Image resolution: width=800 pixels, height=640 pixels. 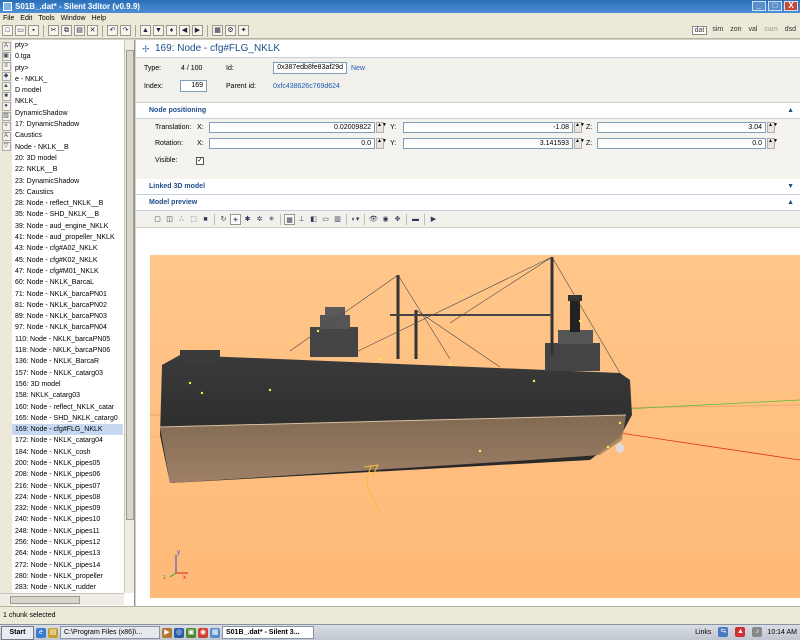 What do you see at coordinates (67, 350) in the screenshot?
I see `tree-item: 118: Node - NKLK_barcaPN06` at bounding box center [67, 350].